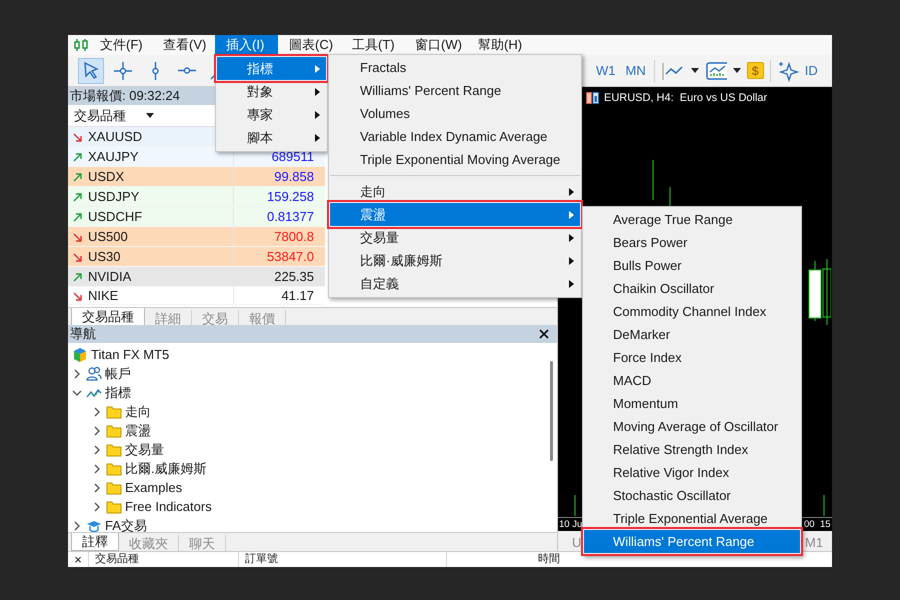 The image size is (900, 600). I want to click on tree-item: Titan FX MT5, so click(130, 354).